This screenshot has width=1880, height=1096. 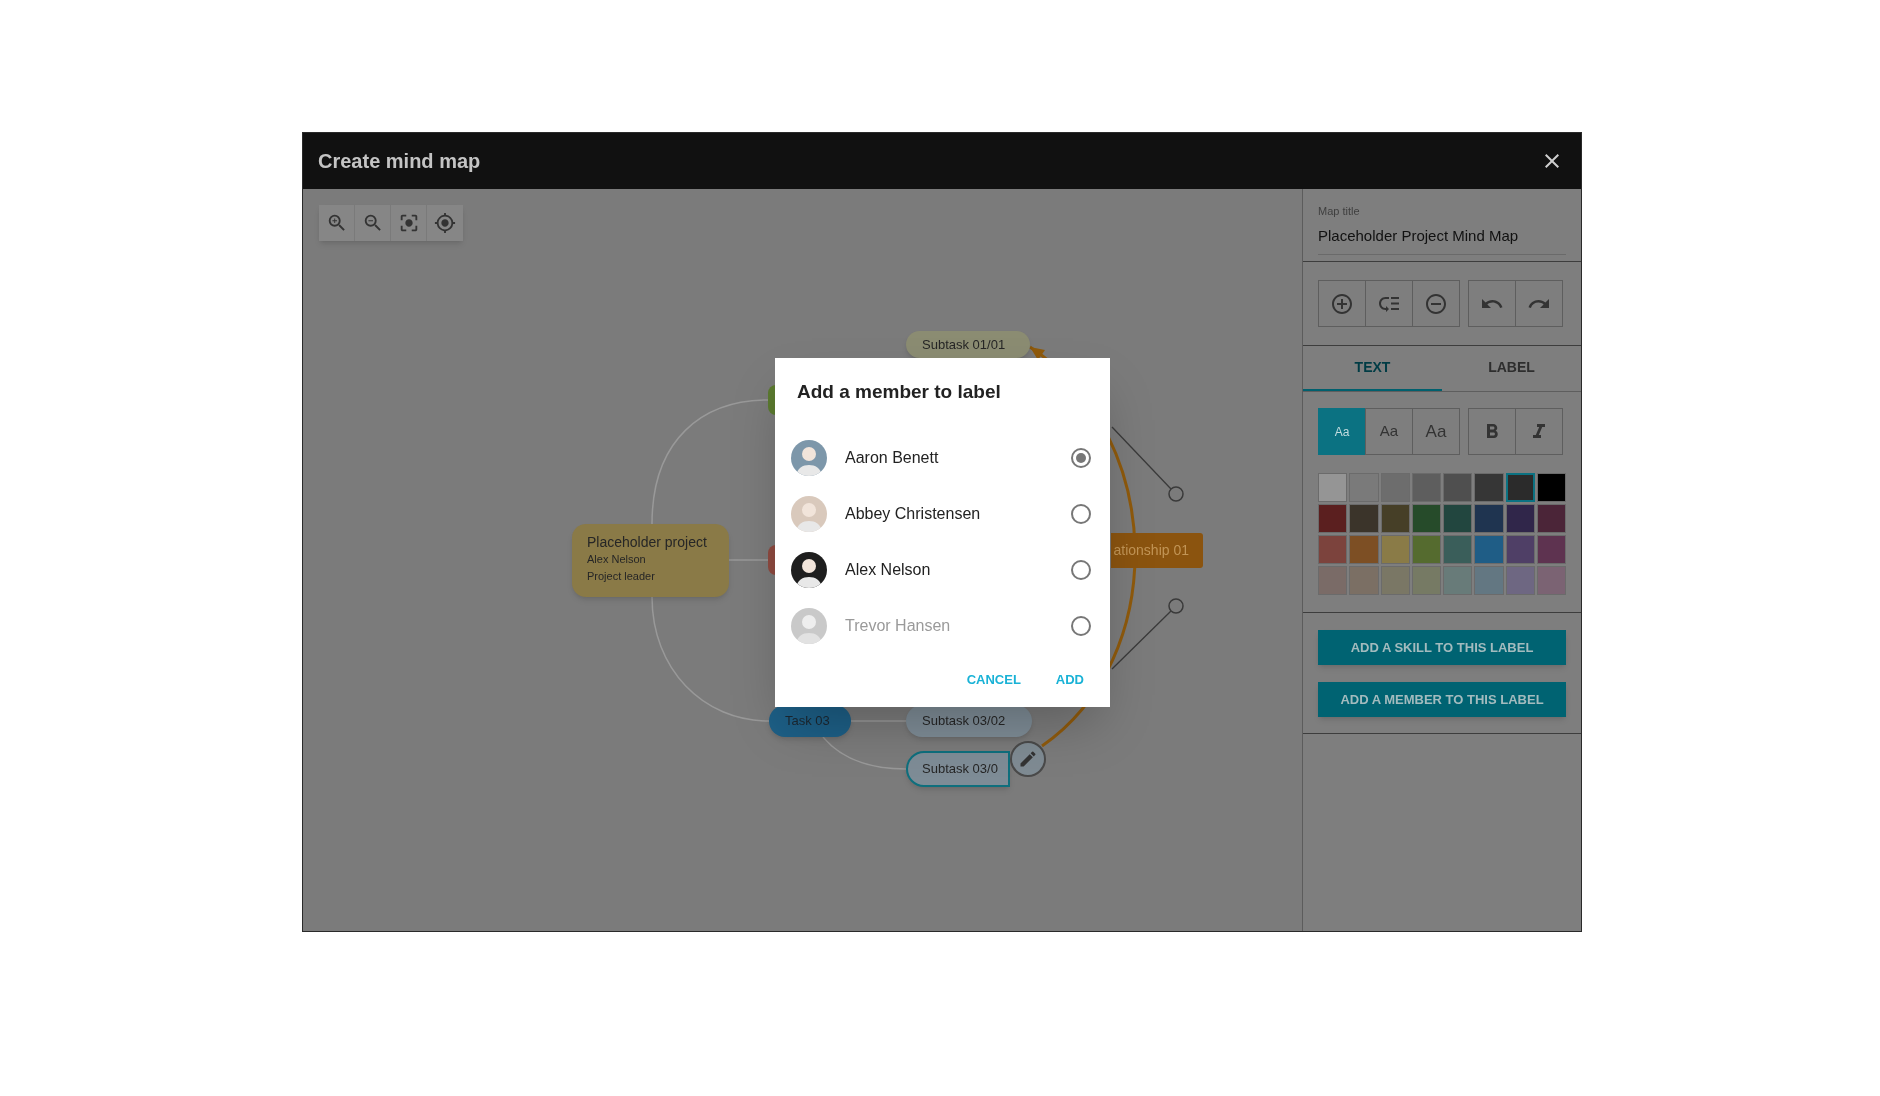 What do you see at coordinates (1389, 303) in the screenshot?
I see `reorder-button` at bounding box center [1389, 303].